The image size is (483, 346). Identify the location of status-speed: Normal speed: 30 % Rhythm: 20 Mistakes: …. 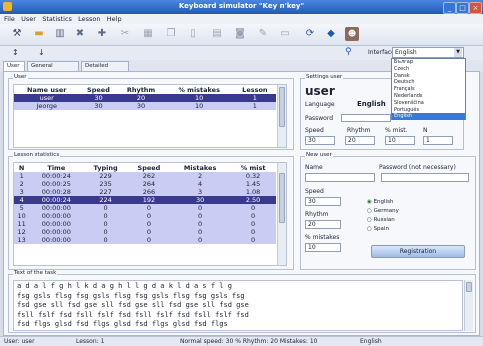
(249, 341).